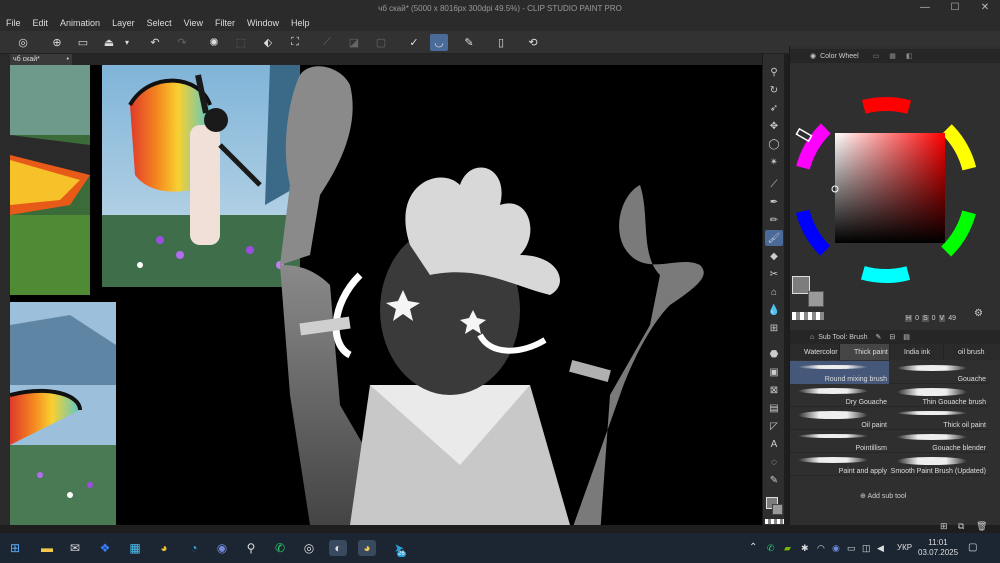 The image size is (1000, 563). I want to click on brush-item: Oil paint, so click(839, 418).